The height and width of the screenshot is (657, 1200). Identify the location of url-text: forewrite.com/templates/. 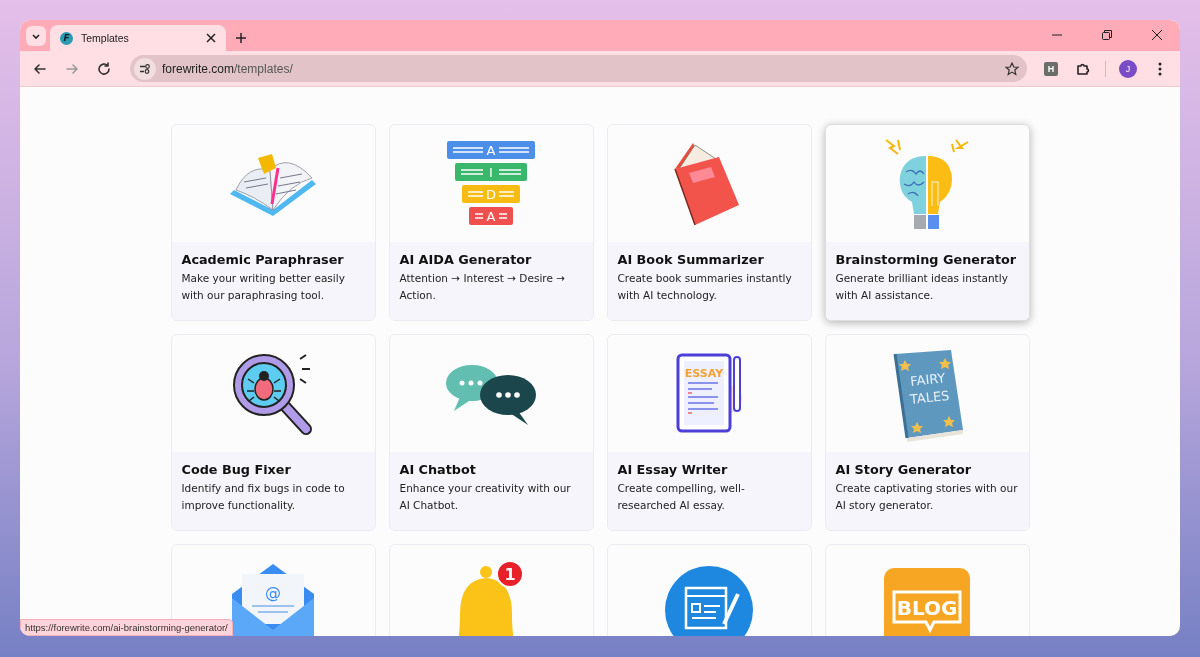
(228, 68).